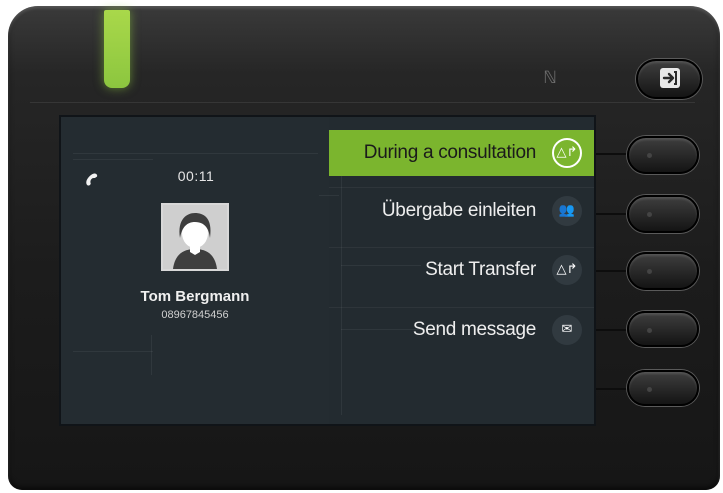 The height and width of the screenshot is (493, 723). Describe the element at coordinates (450, 152) in the screenshot. I see `menu-item-label: During a consultation` at that location.